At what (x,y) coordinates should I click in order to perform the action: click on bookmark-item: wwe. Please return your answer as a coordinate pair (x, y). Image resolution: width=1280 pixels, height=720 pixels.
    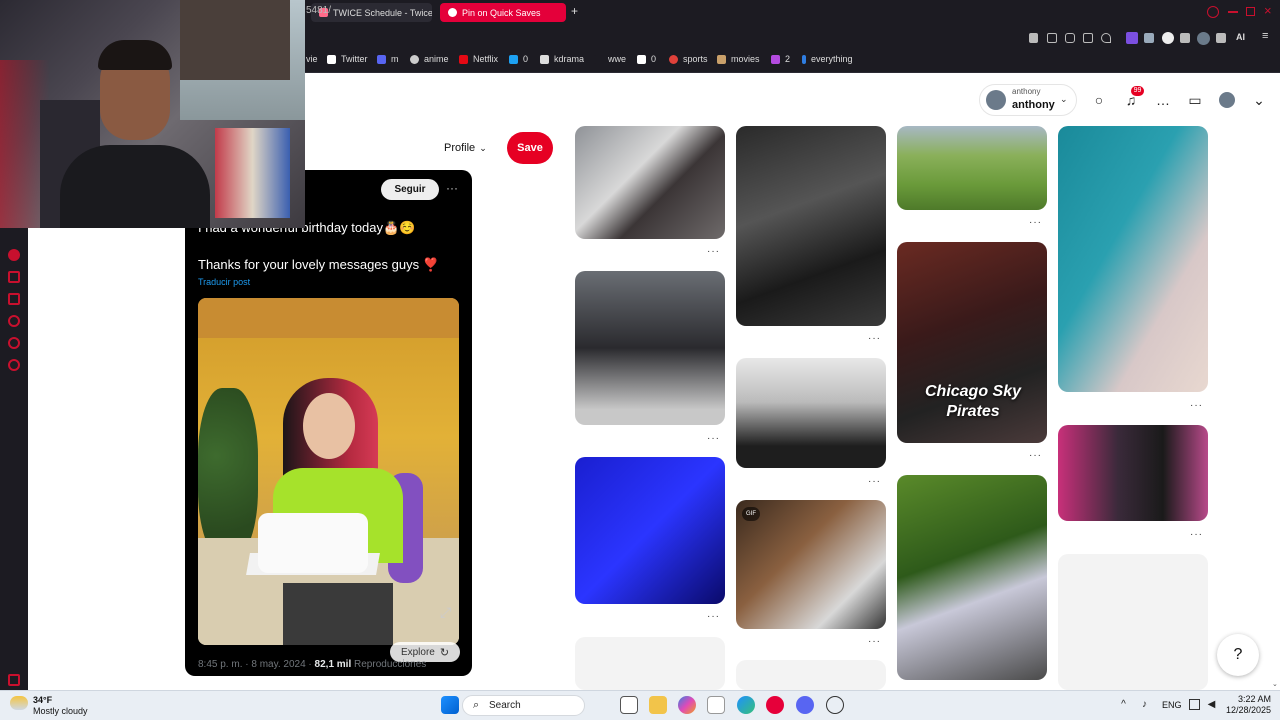
    Looking at the image, I should click on (610, 59).